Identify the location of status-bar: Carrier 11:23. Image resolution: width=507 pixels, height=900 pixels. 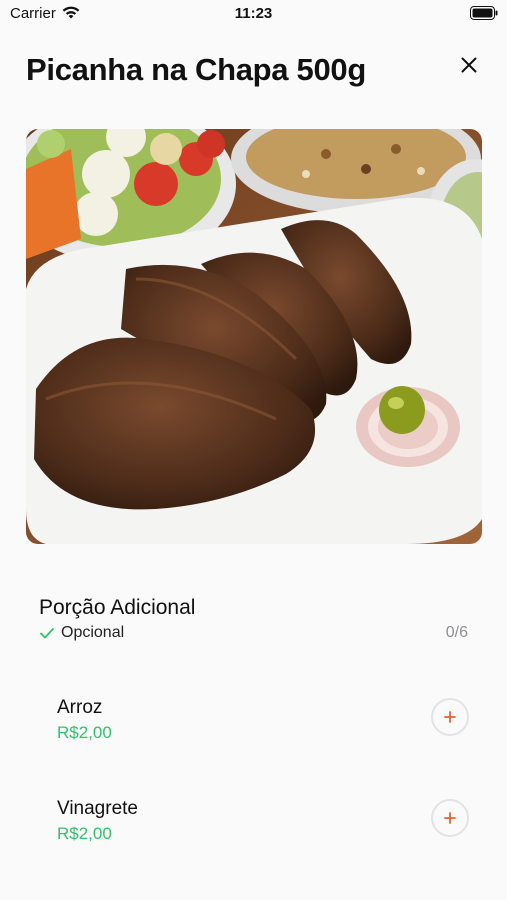
(253, 14).